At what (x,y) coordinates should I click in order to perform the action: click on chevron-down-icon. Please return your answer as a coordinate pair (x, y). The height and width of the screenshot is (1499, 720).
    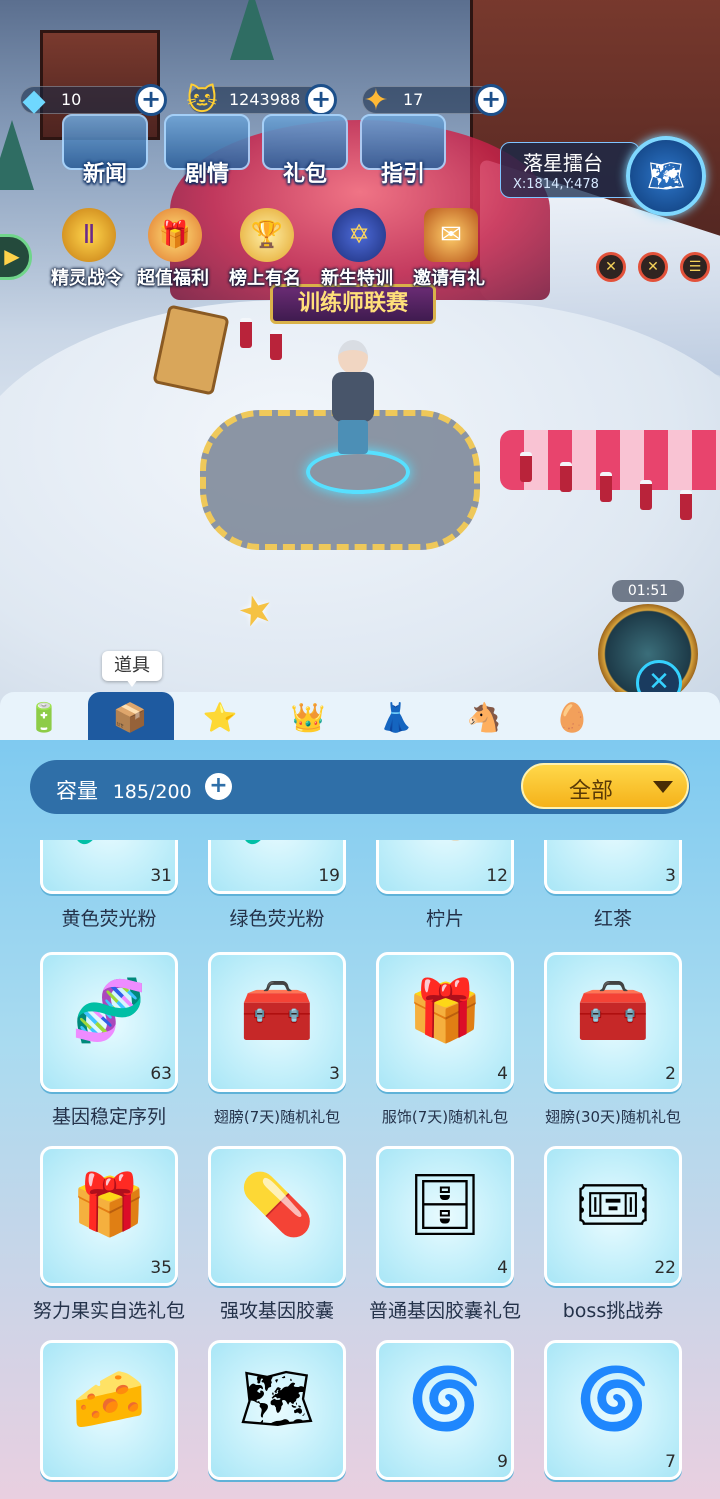
    Looking at the image, I should click on (663, 787).